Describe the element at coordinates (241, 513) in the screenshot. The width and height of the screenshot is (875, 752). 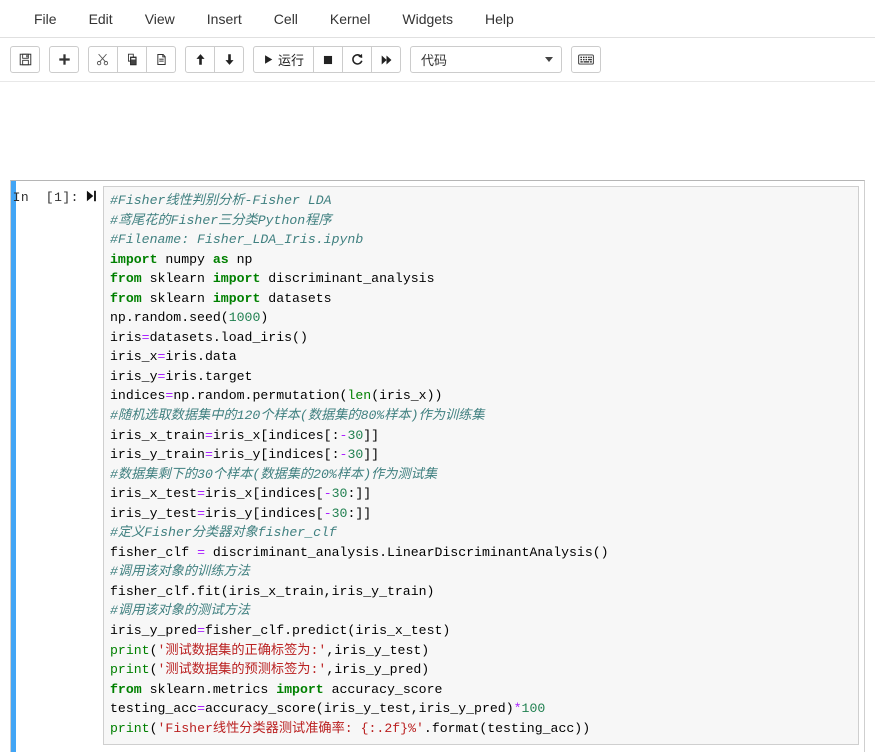
I see `code-line: iris_y_test=iris_y[indices[-30:]]` at that location.